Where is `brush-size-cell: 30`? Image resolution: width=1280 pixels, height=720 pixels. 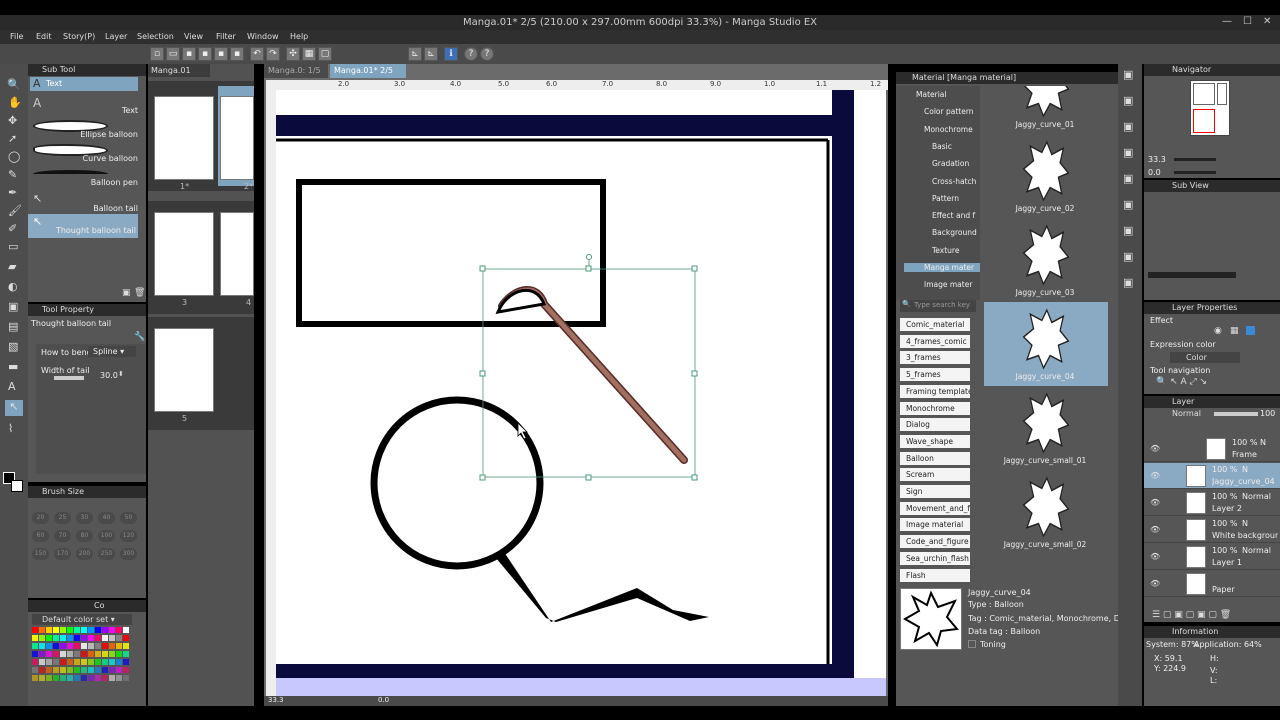
brush-size-cell: 30 is located at coordinates (84, 518).